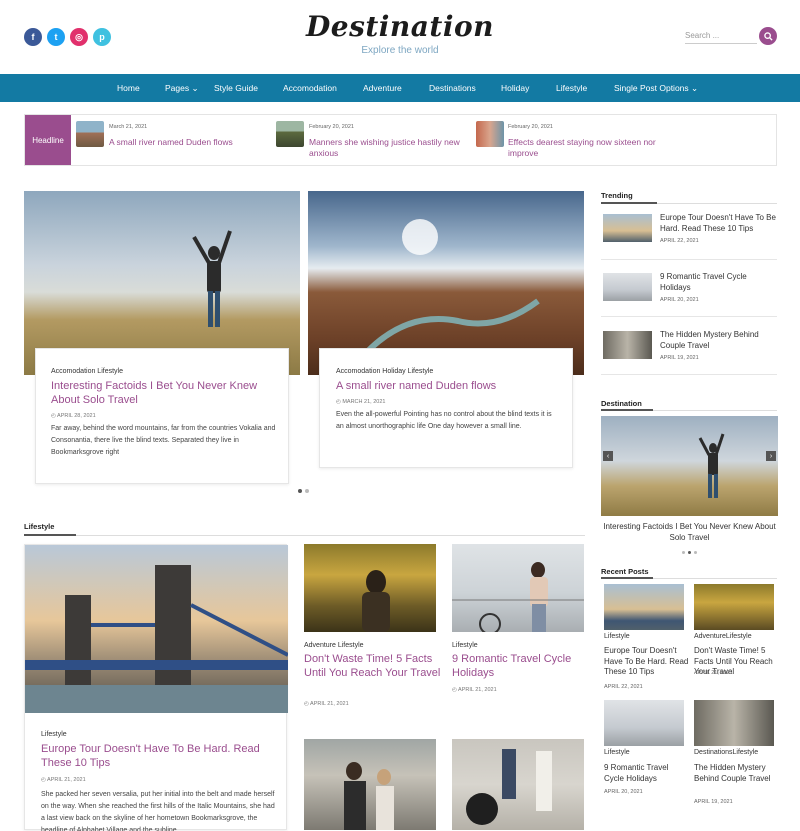  What do you see at coordinates (400, 50) in the screenshot?
I see `site-tagline: Explore the world` at bounding box center [400, 50].